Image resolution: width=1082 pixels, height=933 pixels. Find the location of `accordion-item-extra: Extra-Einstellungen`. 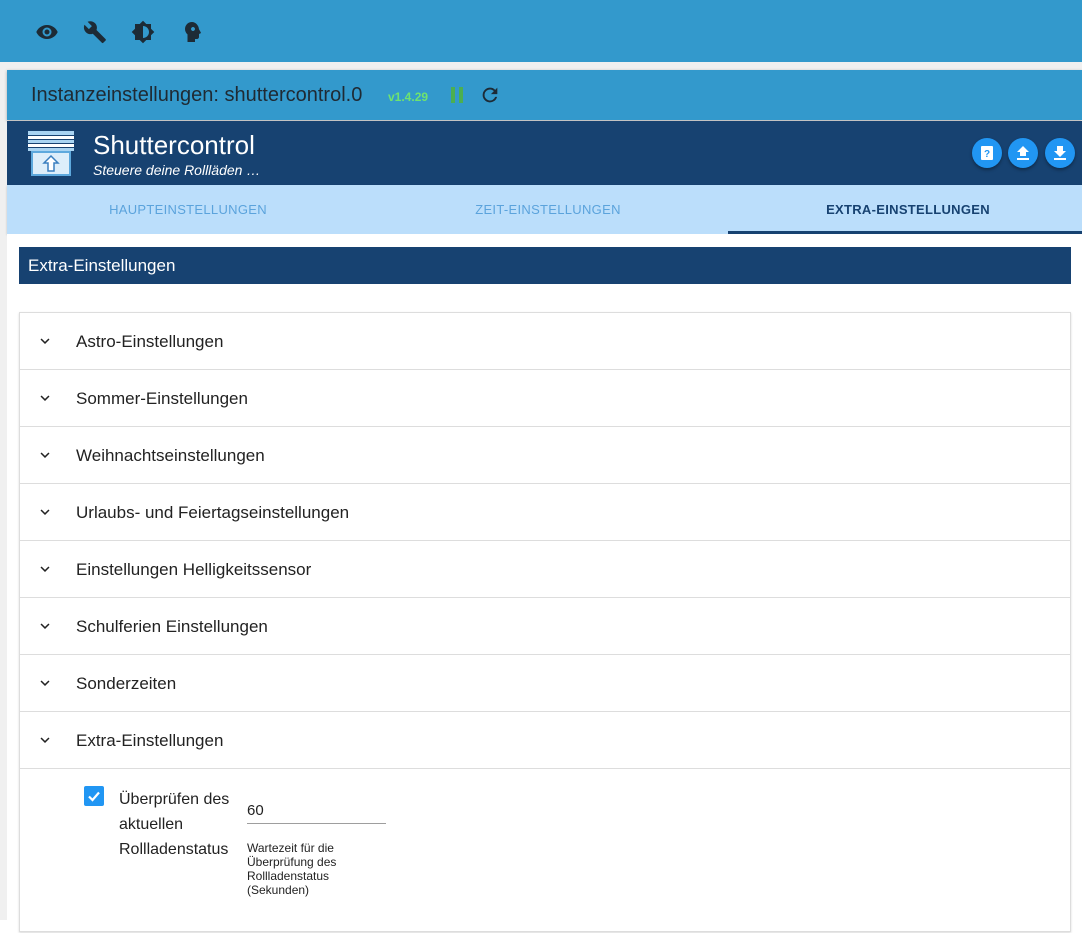

accordion-item-extra: Extra-Einstellungen is located at coordinates (545, 740).